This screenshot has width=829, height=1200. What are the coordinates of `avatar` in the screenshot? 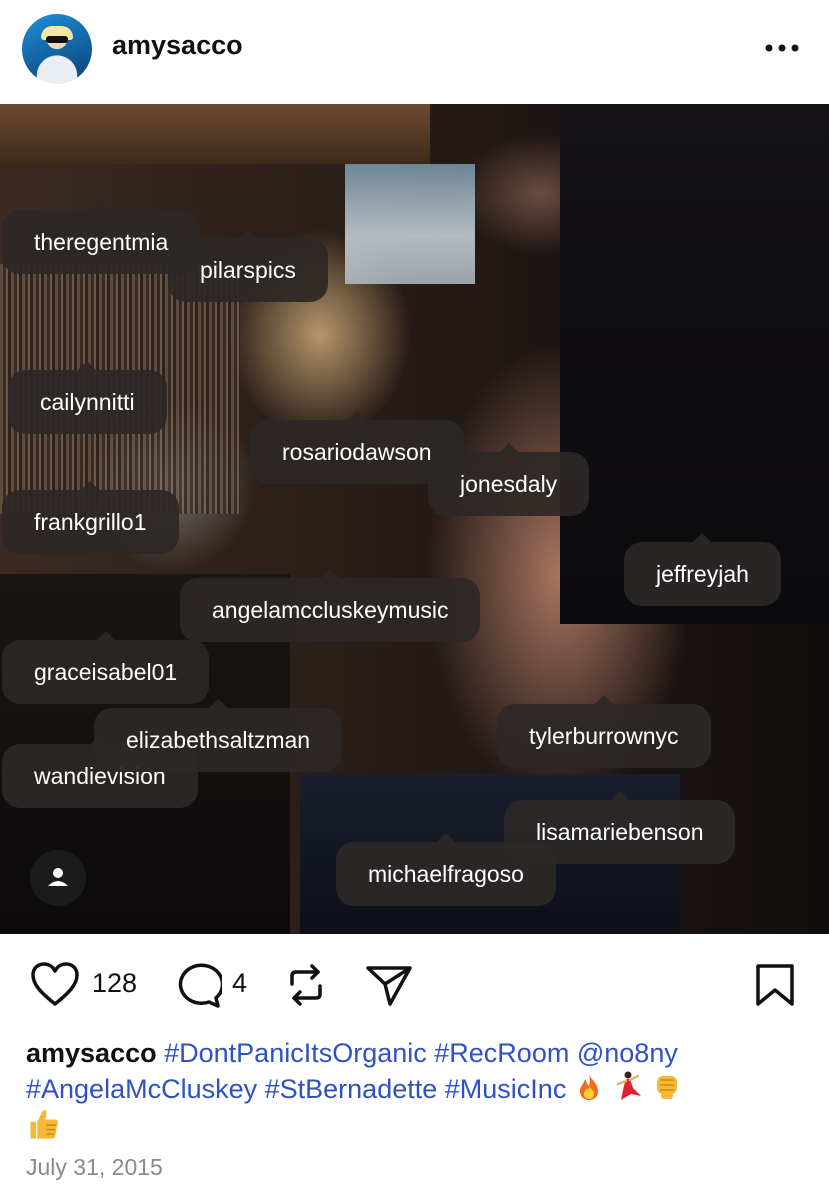 It's located at (57, 49).